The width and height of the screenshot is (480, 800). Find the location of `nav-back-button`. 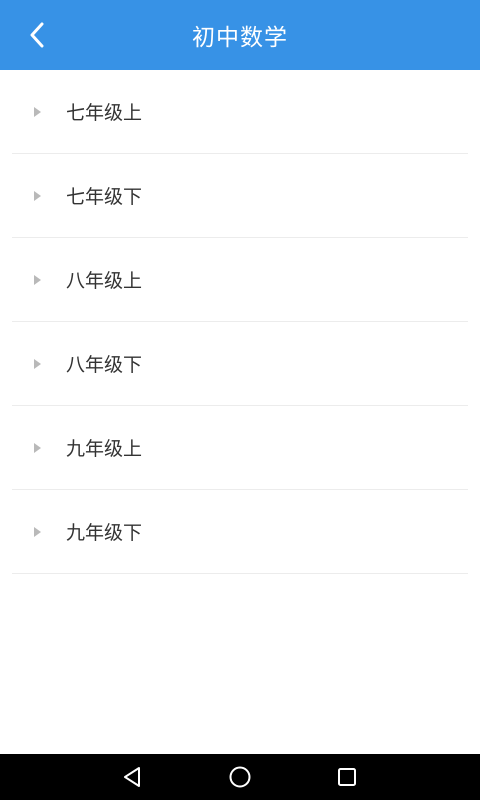

nav-back-button is located at coordinates (133, 777).